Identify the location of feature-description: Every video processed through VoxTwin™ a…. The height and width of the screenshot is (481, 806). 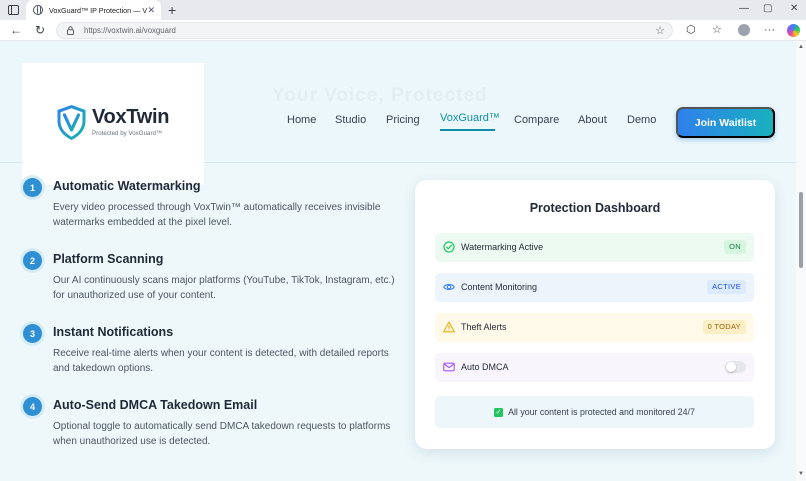
(217, 215).